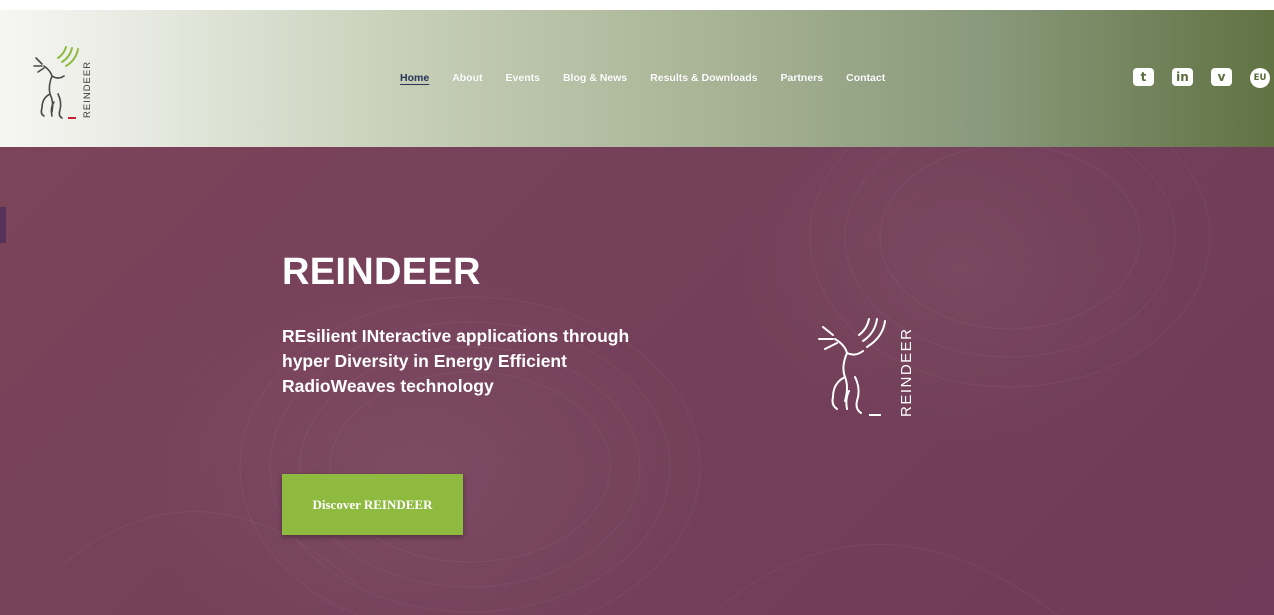  Describe the element at coordinates (381, 272) in the screenshot. I see `hero-title: REINDEER` at that location.